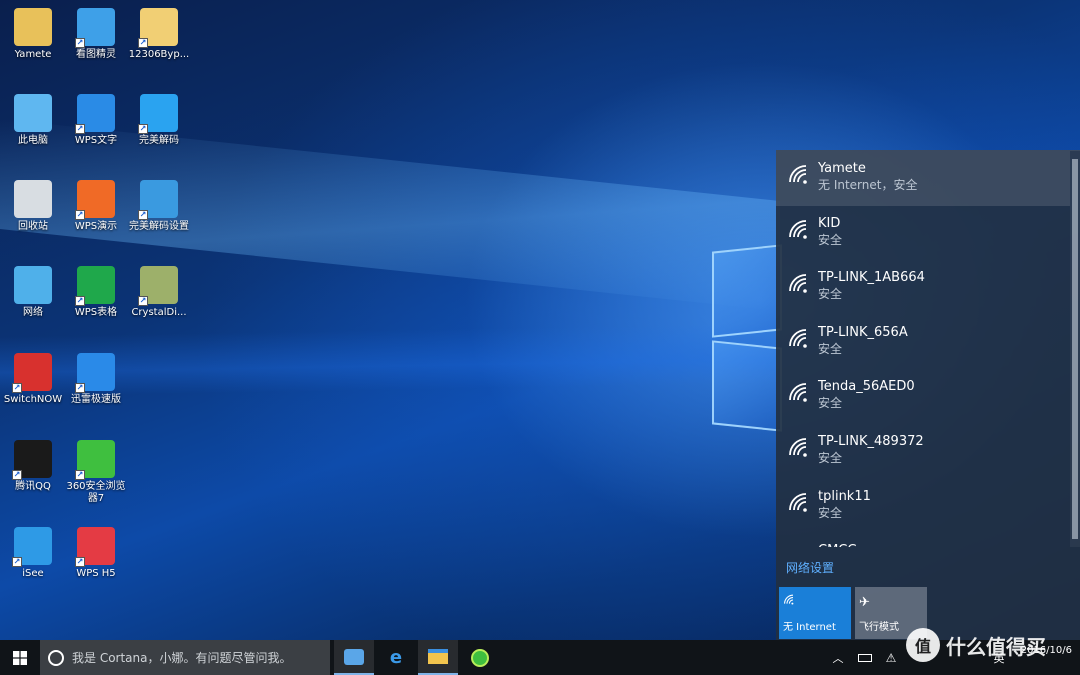  Describe the element at coordinates (809, 627) in the screenshot. I see `wifi-tile-label: 无 Internet` at that location.